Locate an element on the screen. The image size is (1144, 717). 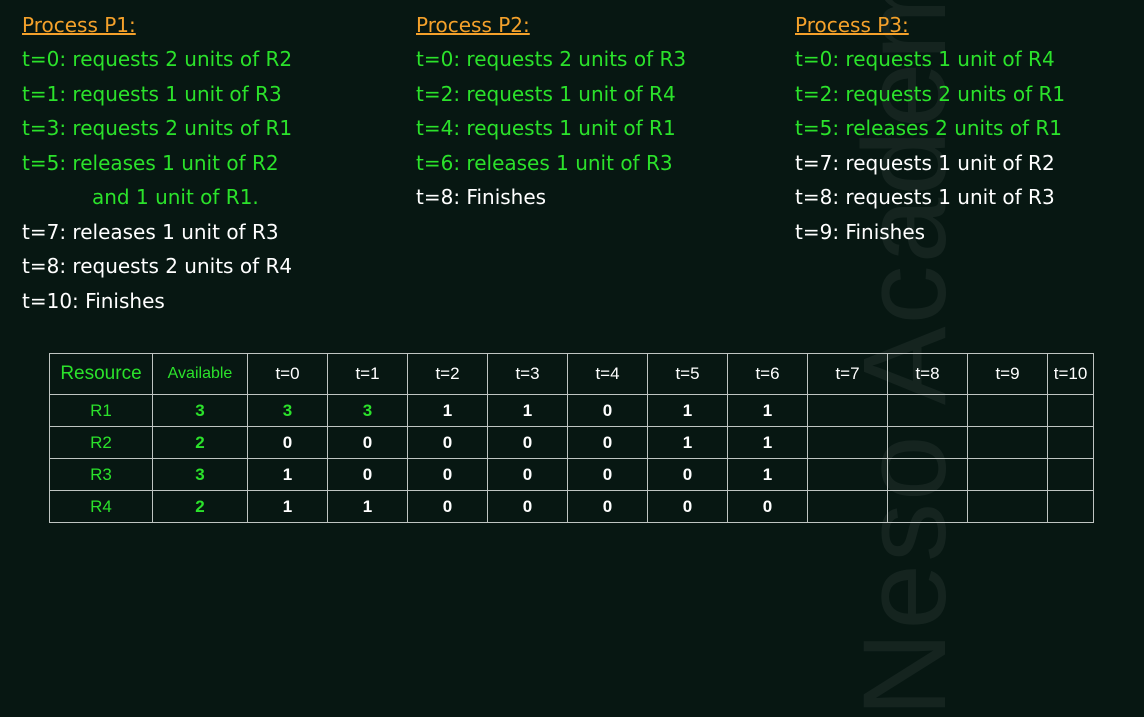
header-cell-time: t=9 is located at coordinates (1007, 374).